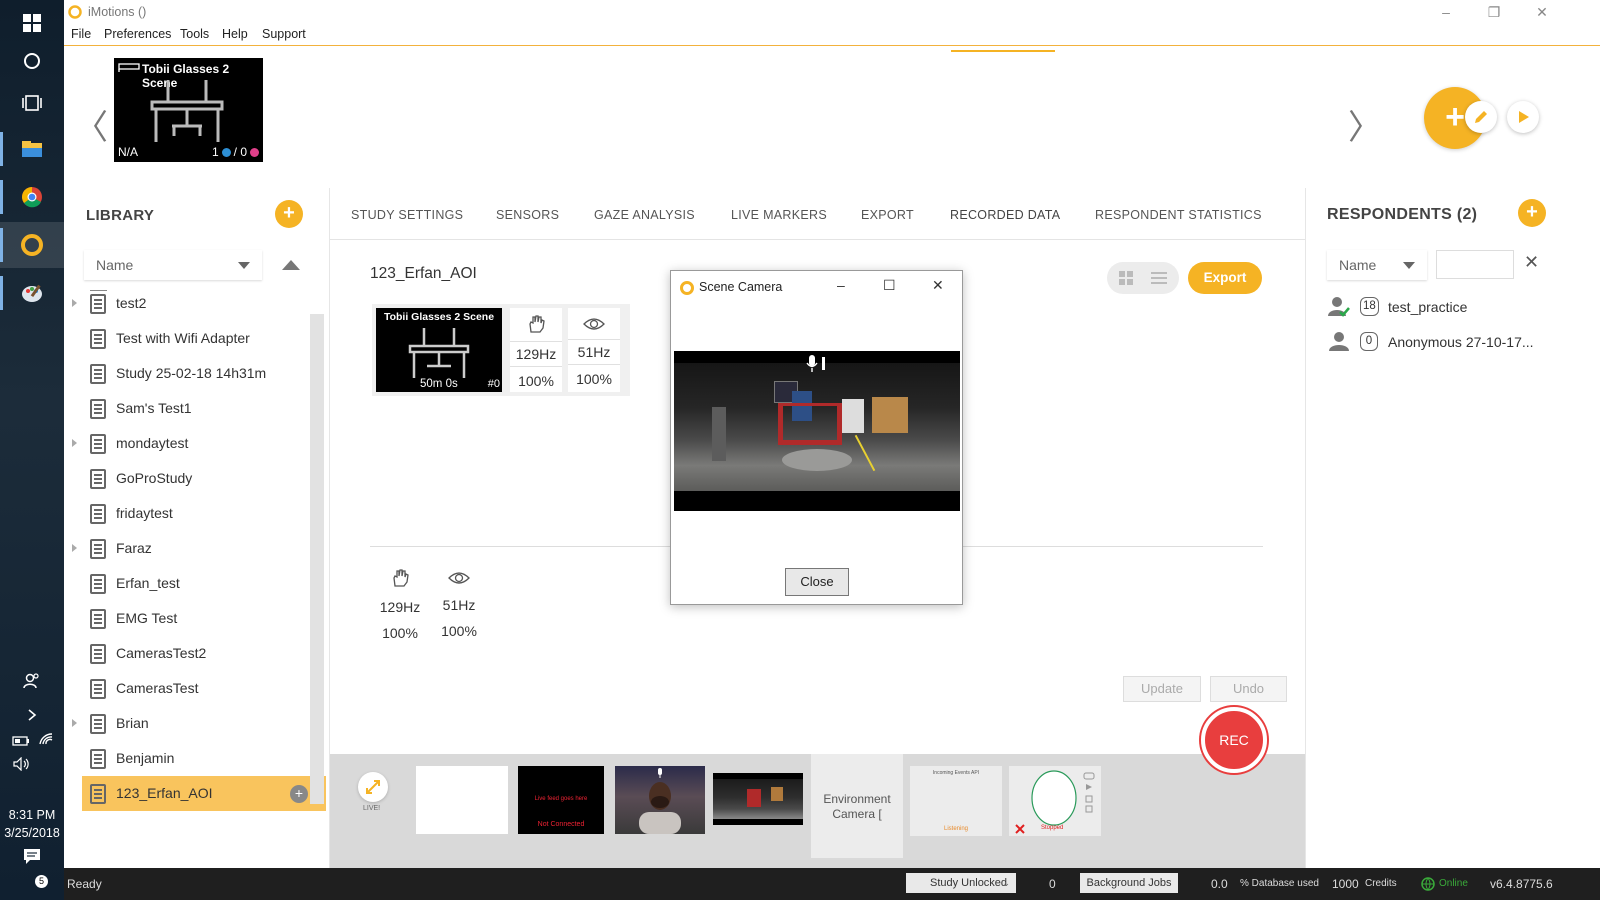  What do you see at coordinates (857, 806) in the screenshot?
I see `environment-camera-tile: Environment Camera [` at bounding box center [857, 806].